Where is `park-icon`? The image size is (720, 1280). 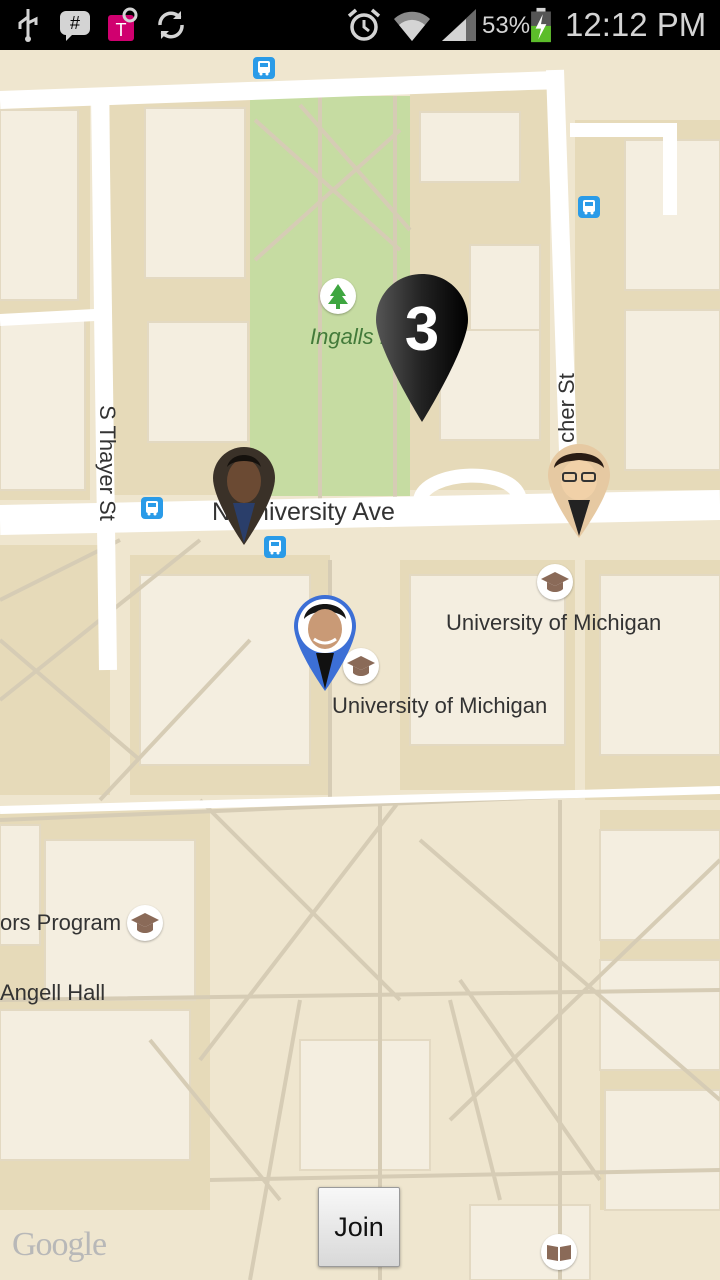
park-icon is located at coordinates (338, 296).